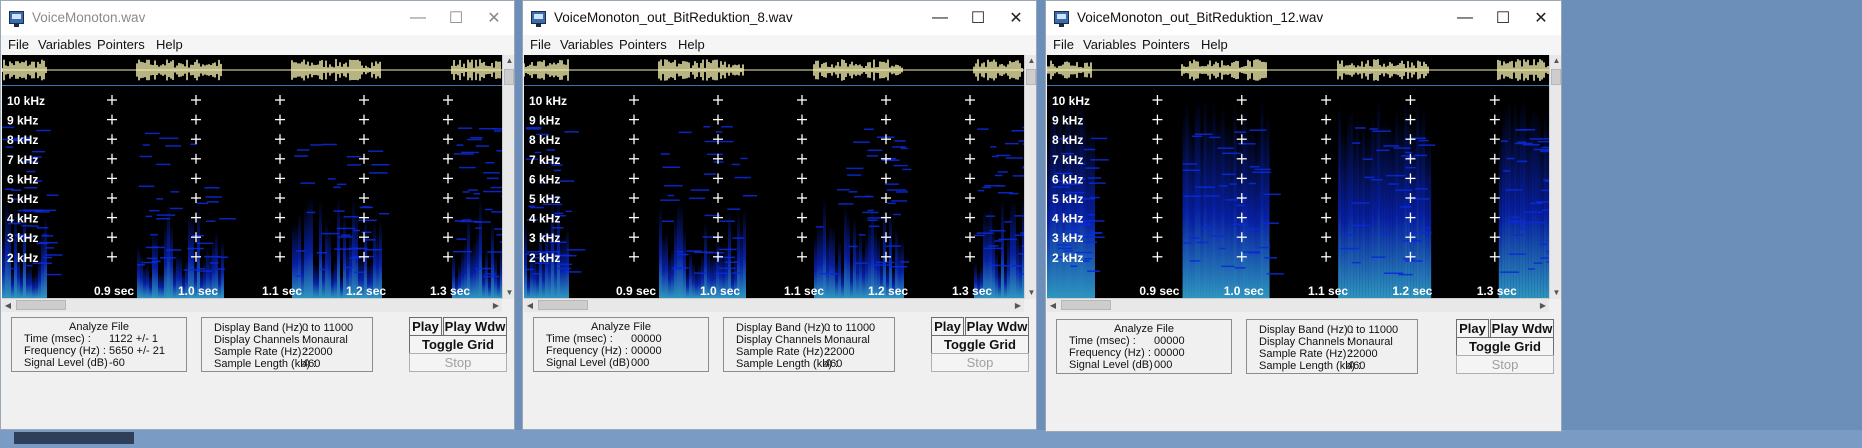 Image resolution: width=1862 pixels, height=448 pixels. What do you see at coordinates (673, 17) in the screenshot?
I see `window-title: VoiceMonoton_out_BitReduktion_8.wav` at bounding box center [673, 17].